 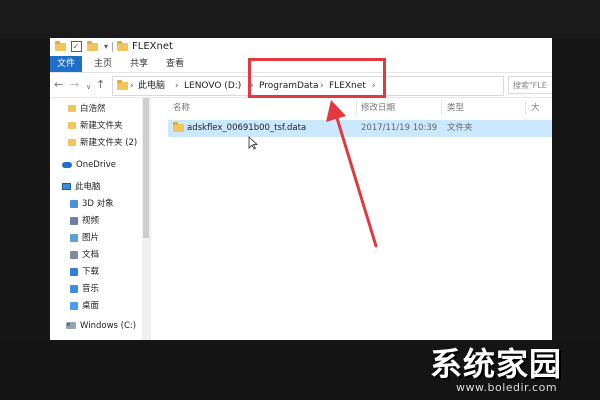 What do you see at coordinates (300, 19) in the screenshot?
I see `dark-frame-top` at bounding box center [300, 19].